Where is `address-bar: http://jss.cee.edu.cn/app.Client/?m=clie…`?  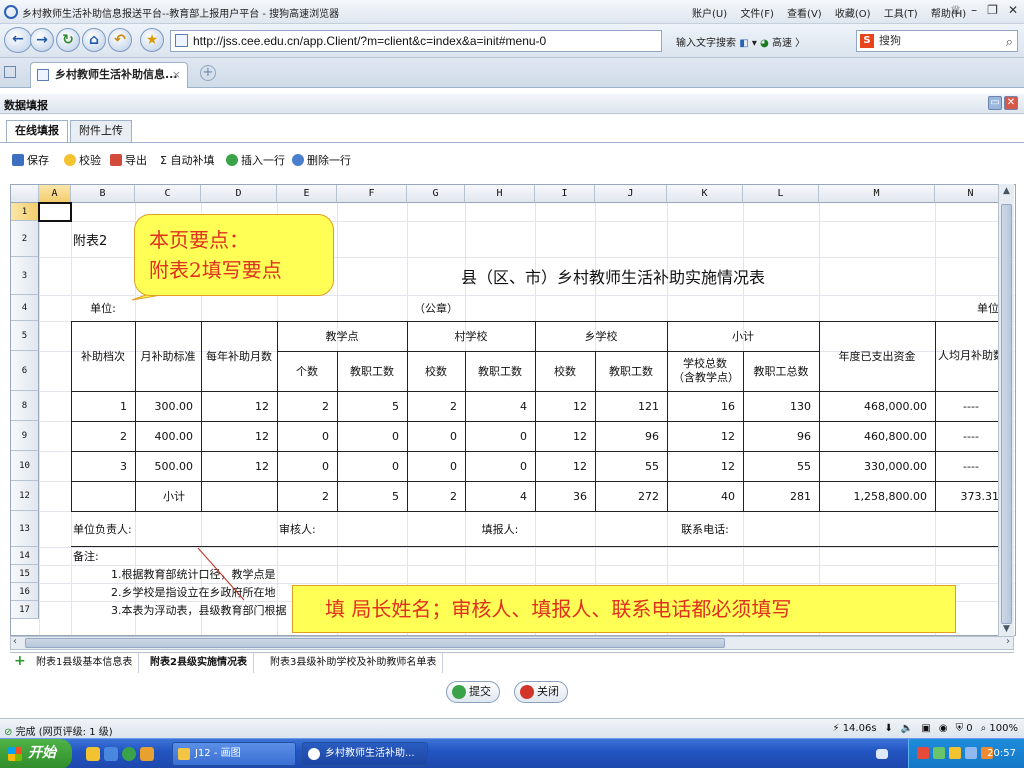
address-bar: http://jss.cee.edu.cn/app.Client/?m=clie… is located at coordinates (416, 41).